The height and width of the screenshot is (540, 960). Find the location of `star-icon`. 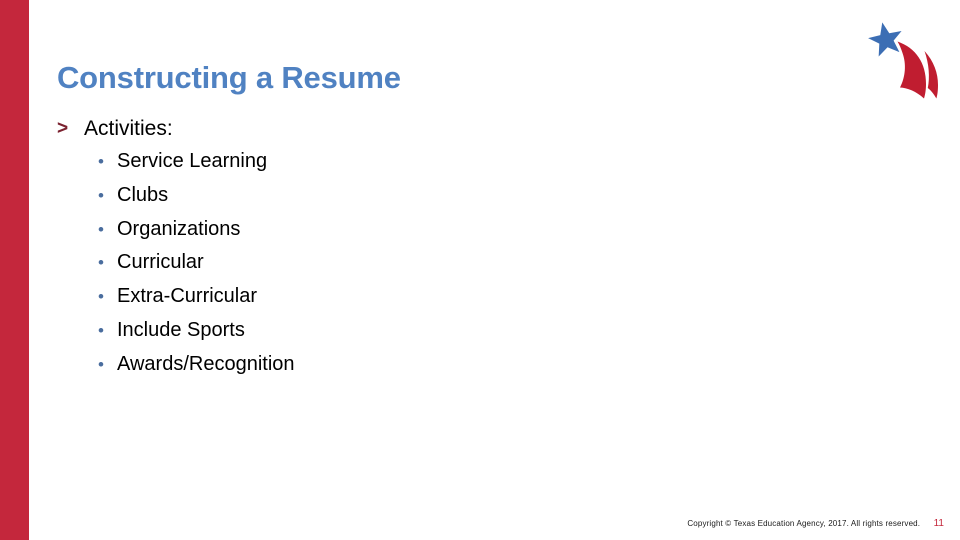

star-icon is located at coordinates (885, 39).